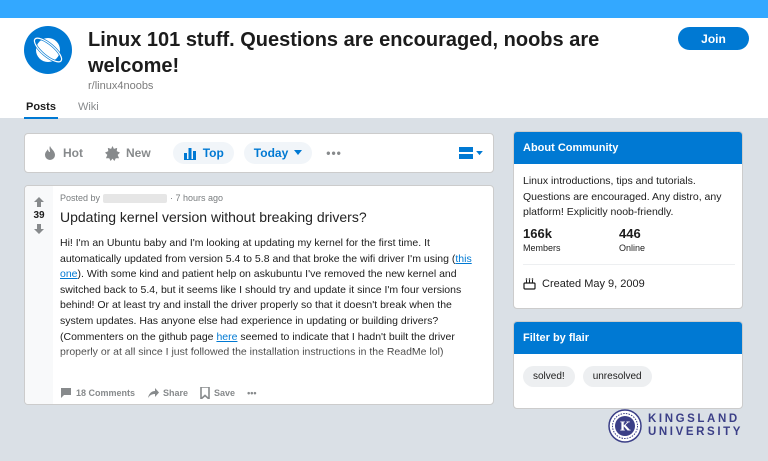  I want to click on sort-hot: Hot, so click(63, 153).